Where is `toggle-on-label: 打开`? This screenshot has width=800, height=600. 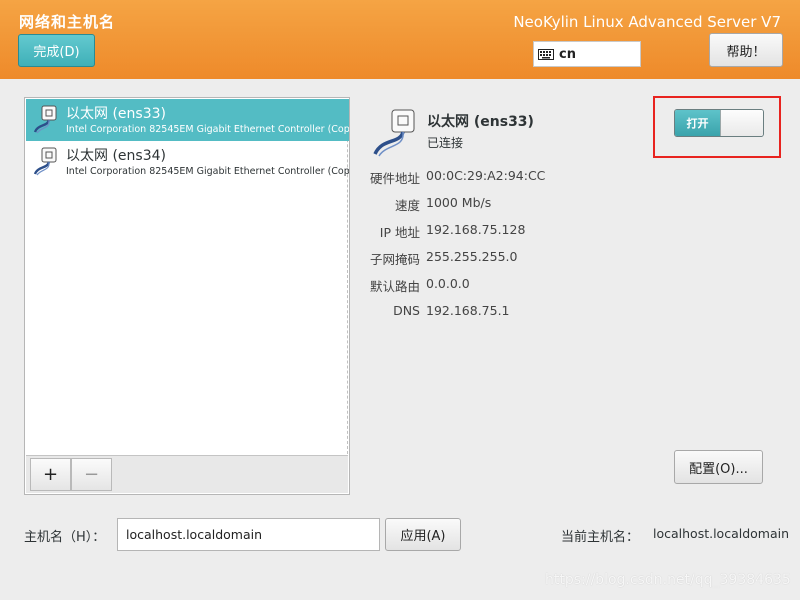 toggle-on-label: 打开 is located at coordinates (697, 123).